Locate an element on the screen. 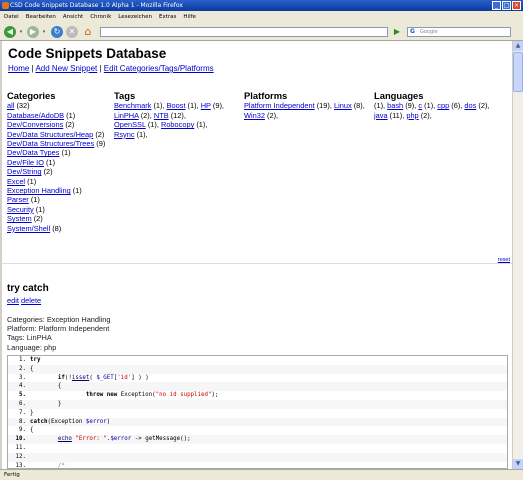  edit-link: edit is located at coordinates (13, 300).